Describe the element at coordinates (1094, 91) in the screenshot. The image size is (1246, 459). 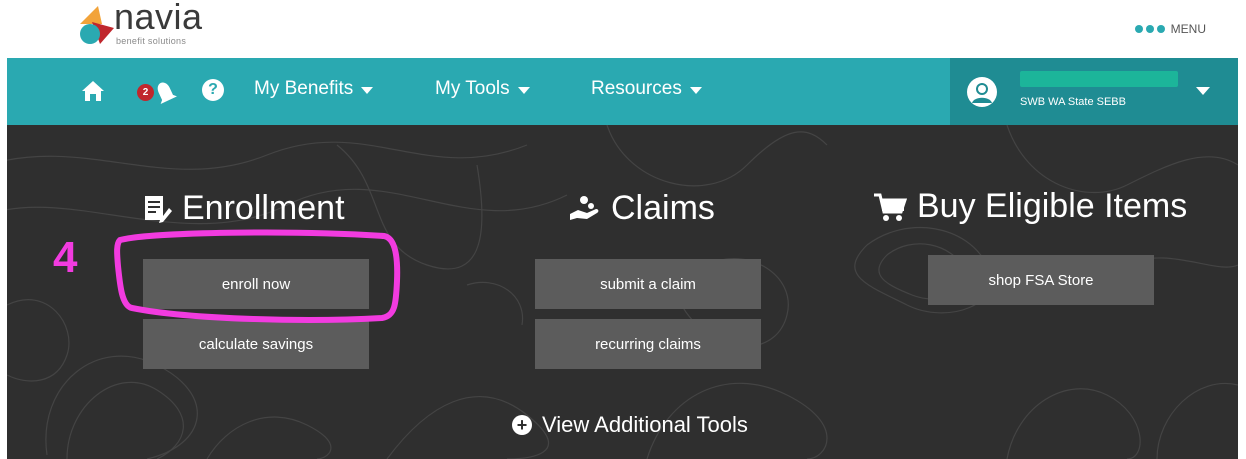
I see `account-menu: SWB WA State SEBB` at that location.